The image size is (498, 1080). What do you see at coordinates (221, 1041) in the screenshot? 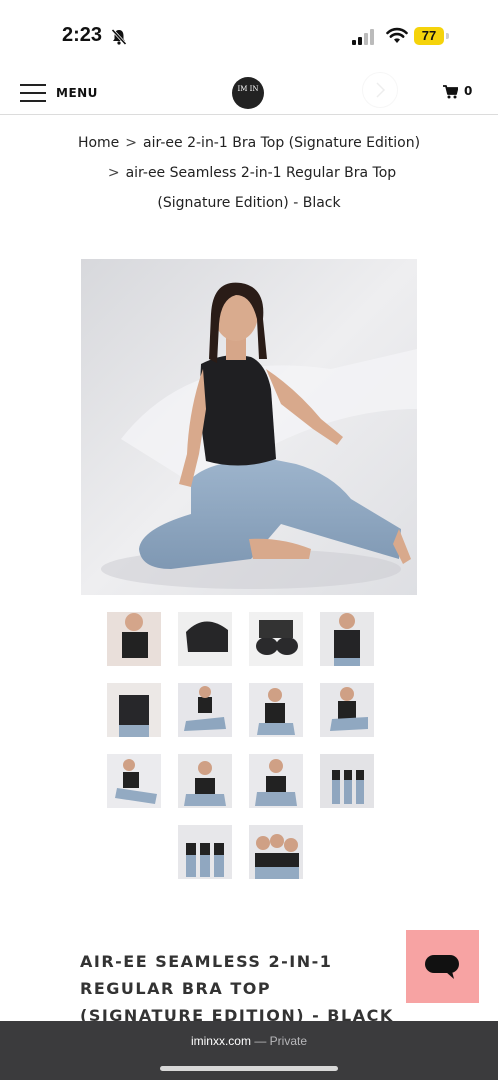
I see `url-domain: iminxx.com` at bounding box center [221, 1041].